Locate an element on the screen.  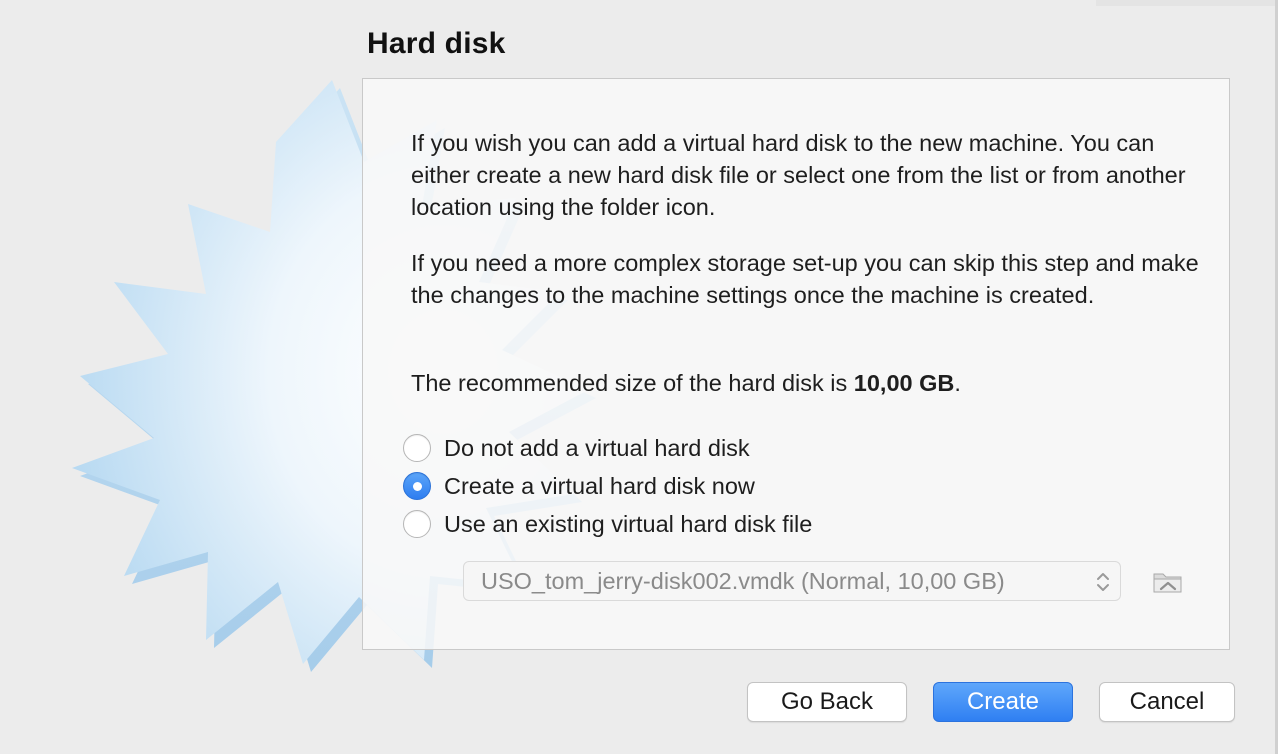
radio-button-no-disk is located at coordinates (417, 448).